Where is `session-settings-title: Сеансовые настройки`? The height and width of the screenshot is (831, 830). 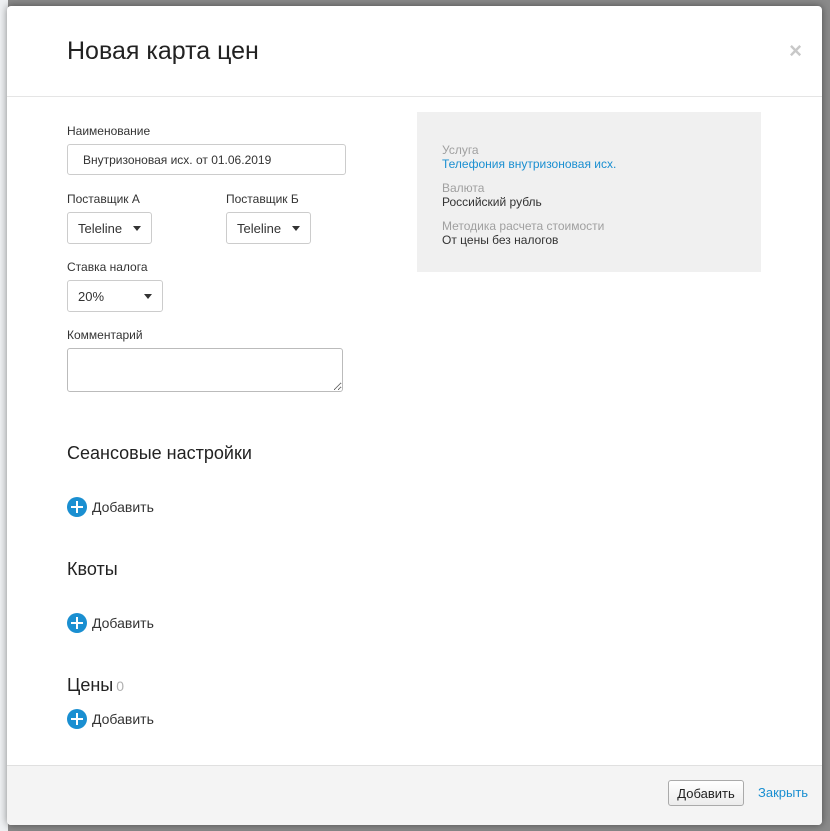 session-settings-title: Сеансовые настройки is located at coordinates (159, 453).